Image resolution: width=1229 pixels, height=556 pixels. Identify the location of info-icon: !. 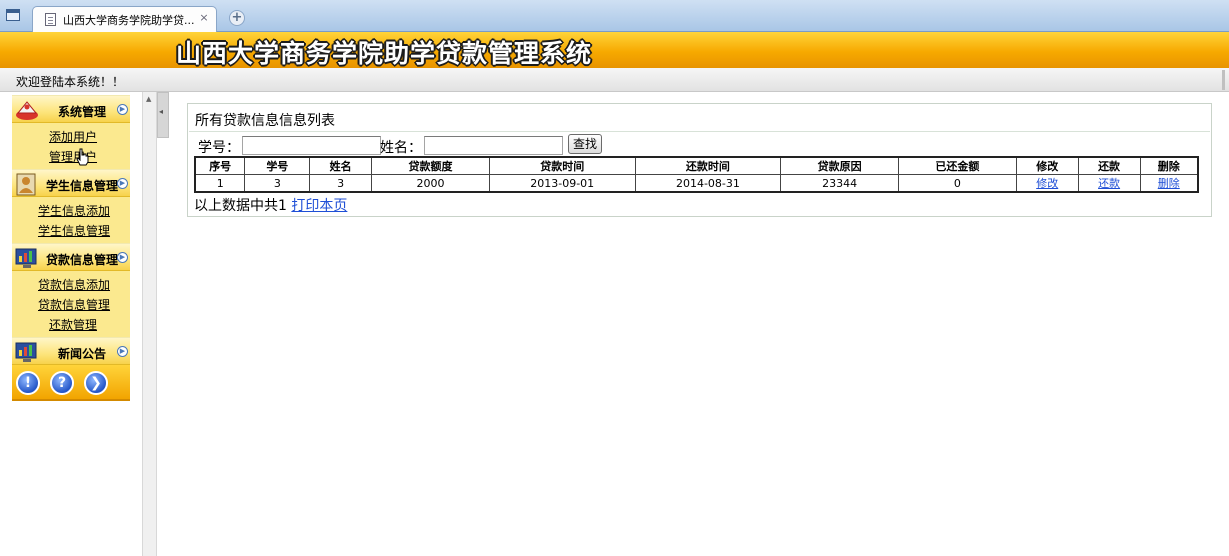
(28, 383).